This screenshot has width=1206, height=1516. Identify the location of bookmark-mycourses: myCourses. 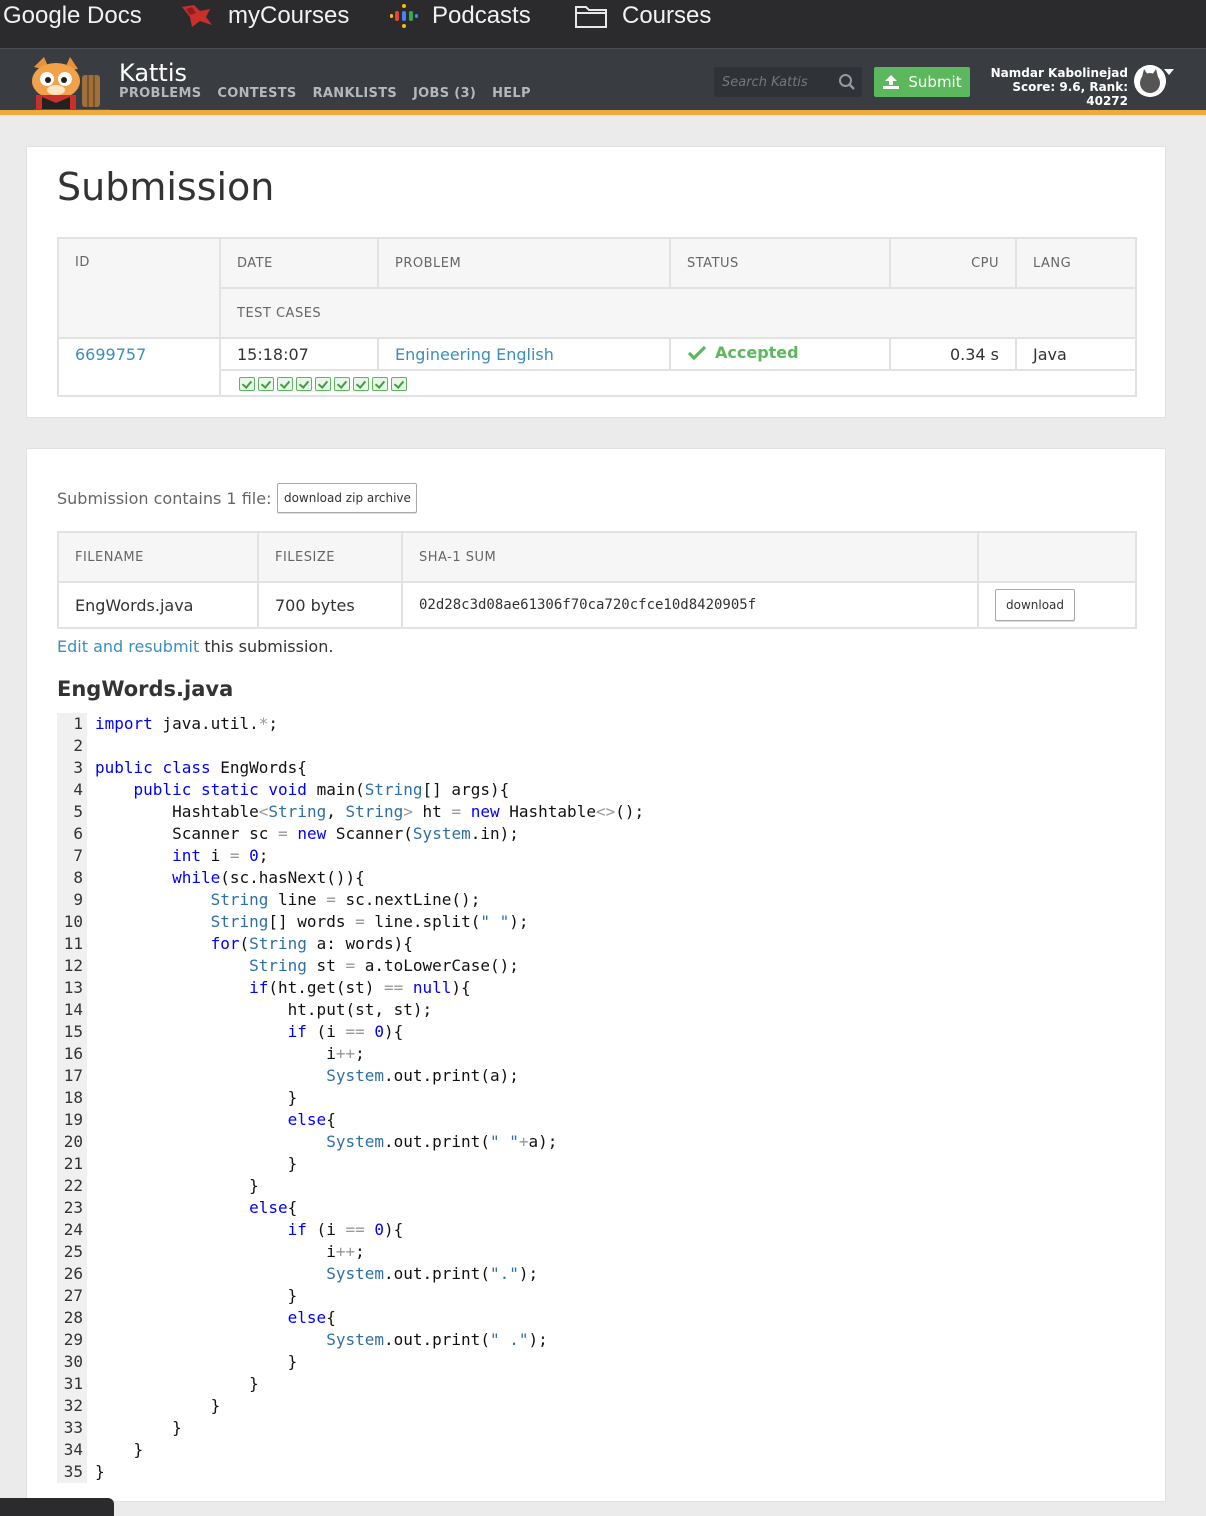
(264, 16).